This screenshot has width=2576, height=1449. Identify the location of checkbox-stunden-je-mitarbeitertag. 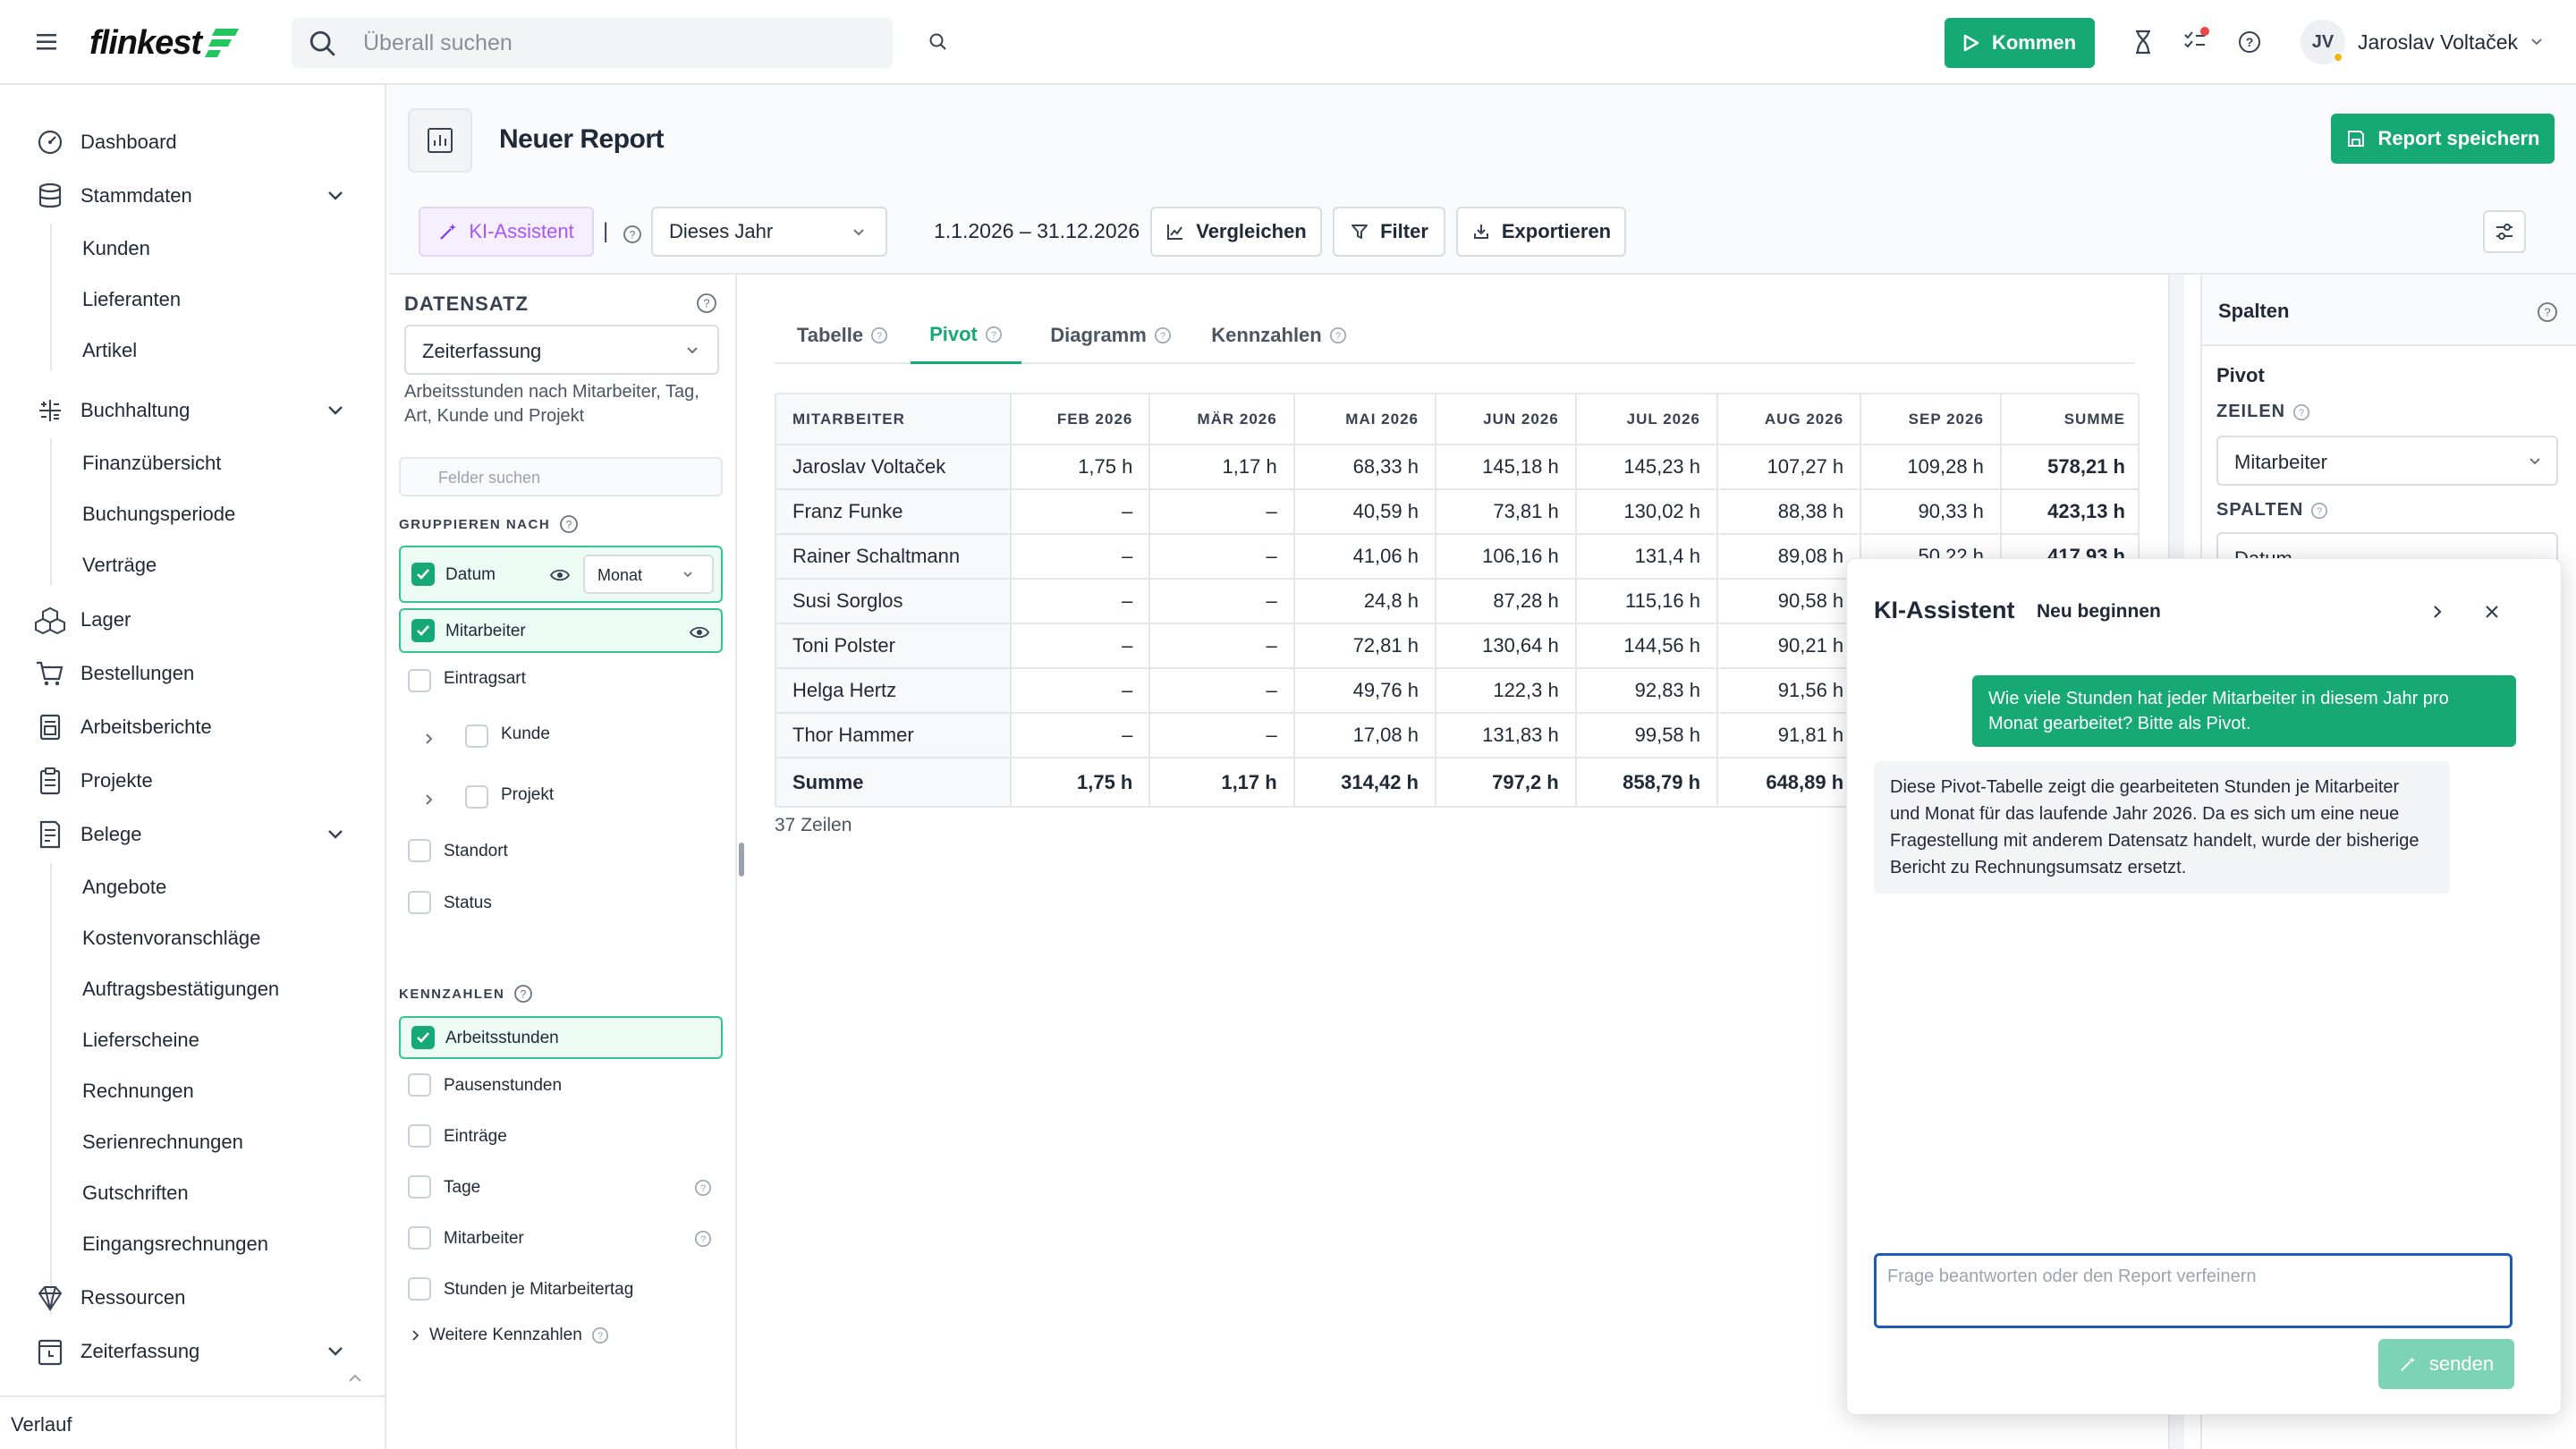
(419, 1289).